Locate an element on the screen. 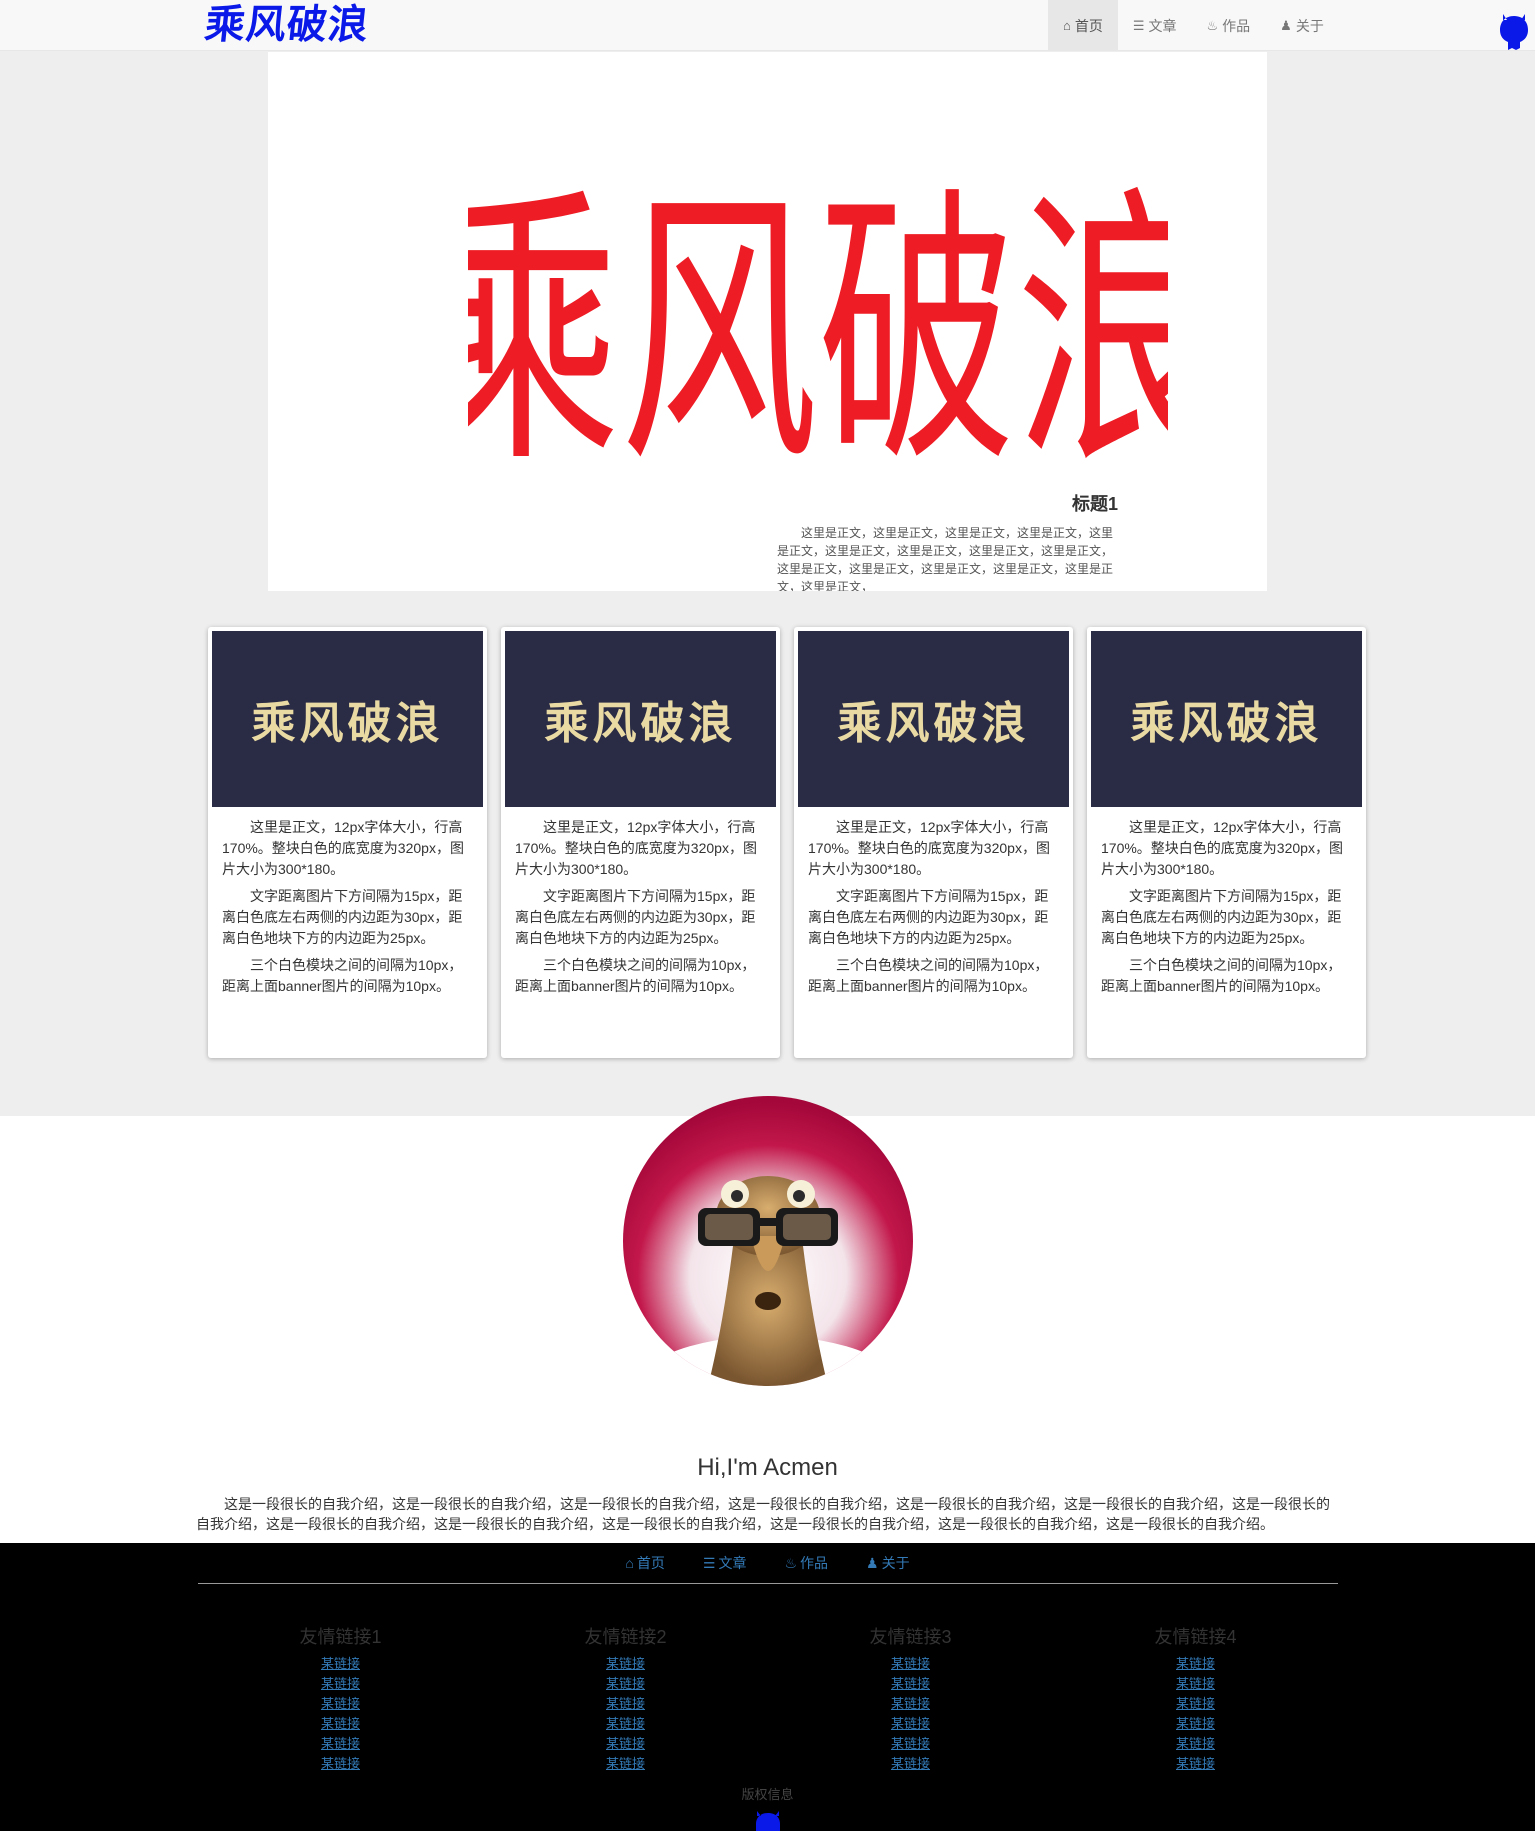  footer-nav-works: ♨ 作品 is located at coordinates (806, 1563).